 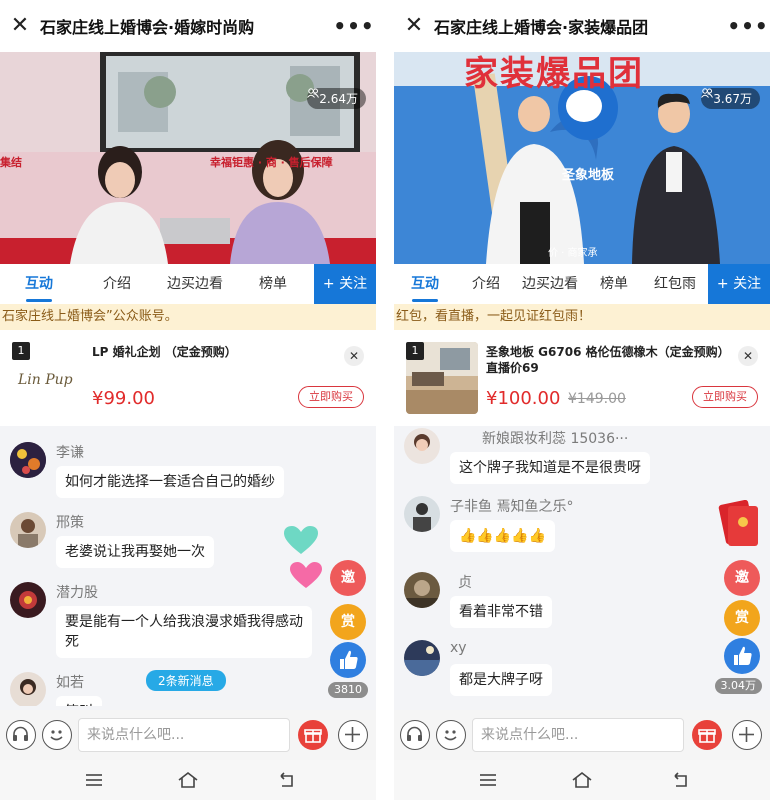 What do you see at coordinates (554, 74) in the screenshot?
I see `video-banner: 家装爆品团` at bounding box center [554, 74].